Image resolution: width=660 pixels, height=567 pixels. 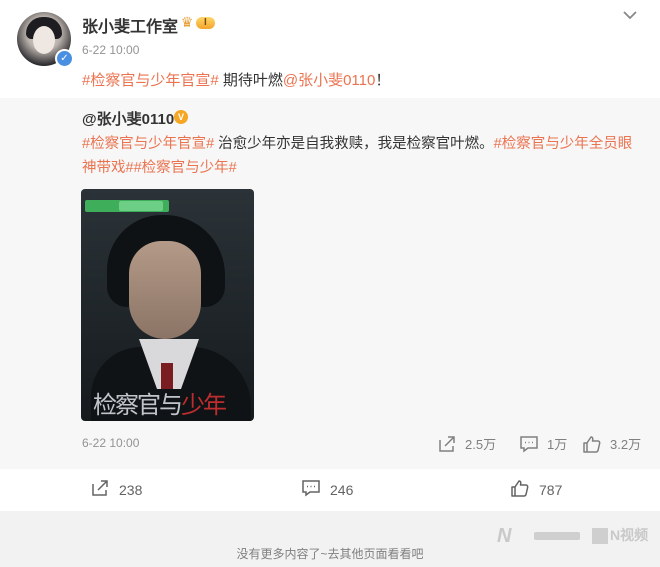 I want to click on mention-link: @张小斐0110, so click(x=329, y=80).